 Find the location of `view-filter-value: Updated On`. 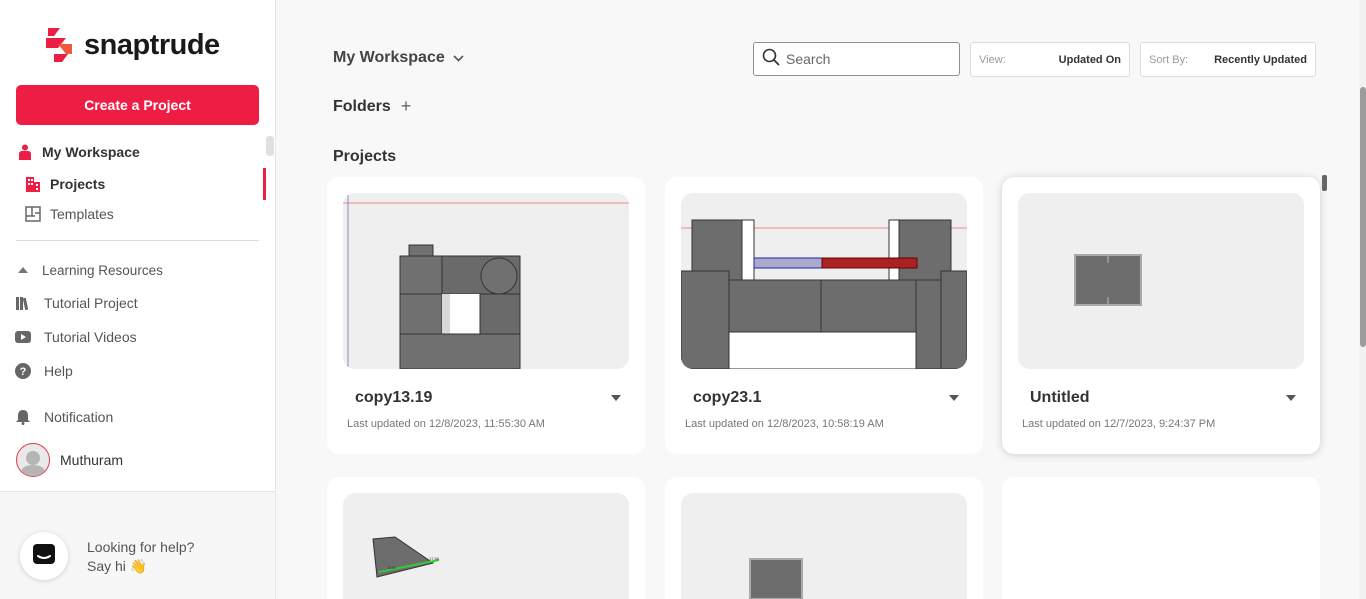

view-filter-value: Updated On is located at coordinates (1089, 59).